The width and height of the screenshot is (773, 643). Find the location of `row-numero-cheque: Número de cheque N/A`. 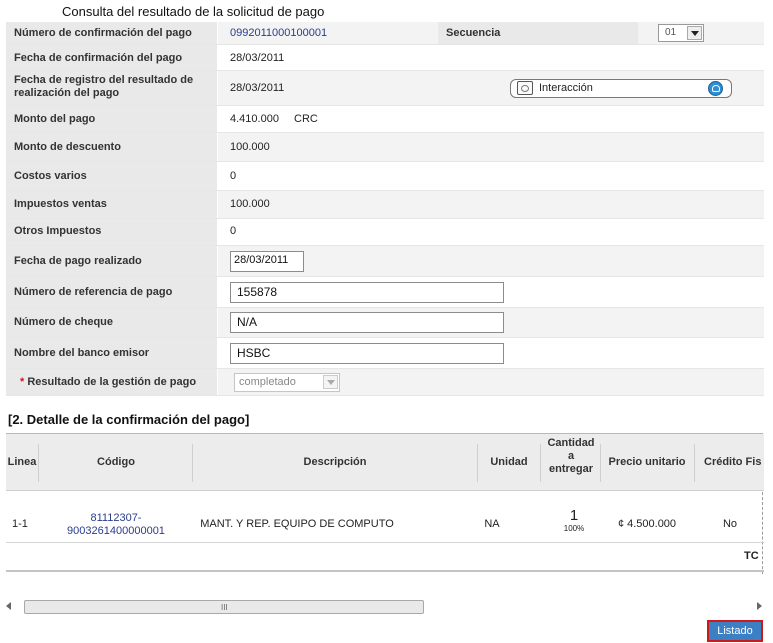

row-numero-cheque: Número de cheque N/A is located at coordinates (385, 323).